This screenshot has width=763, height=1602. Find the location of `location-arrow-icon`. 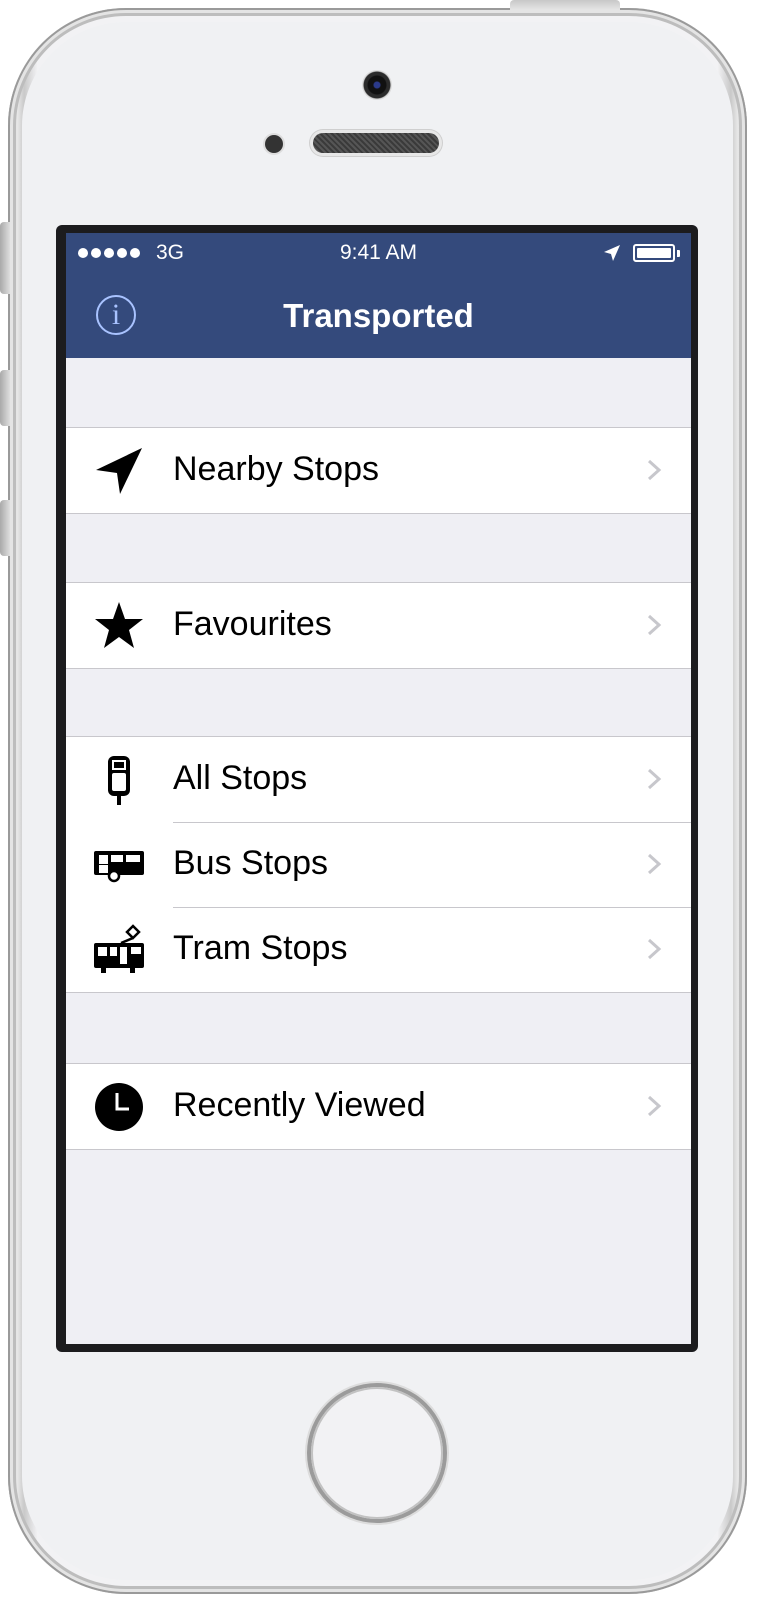

location-arrow-icon is located at coordinates (119, 471).